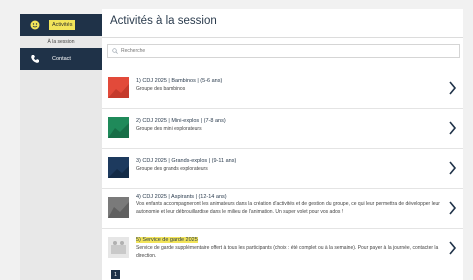 The width and height of the screenshot is (473, 280). I want to click on search-input, so click(271, 51).